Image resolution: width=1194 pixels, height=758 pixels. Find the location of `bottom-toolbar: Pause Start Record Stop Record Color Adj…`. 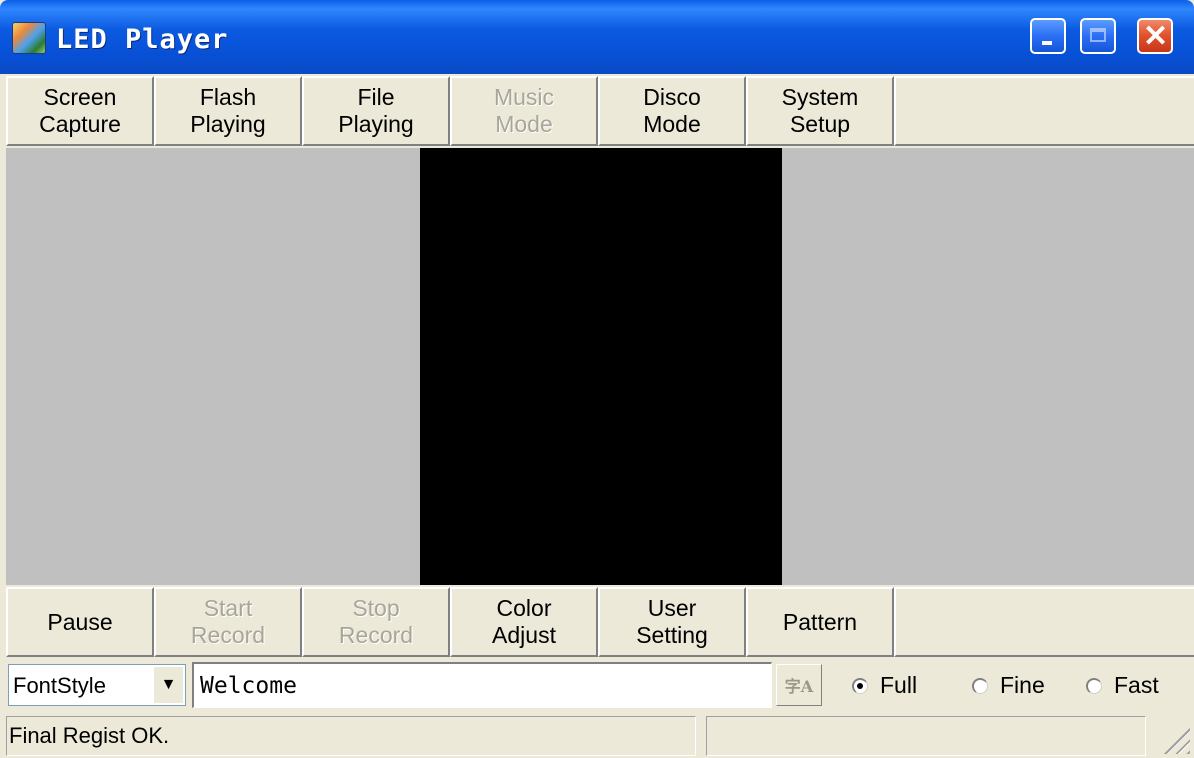

bottom-toolbar: Pause Start Record Stop Record Color Adj… is located at coordinates (600, 623).